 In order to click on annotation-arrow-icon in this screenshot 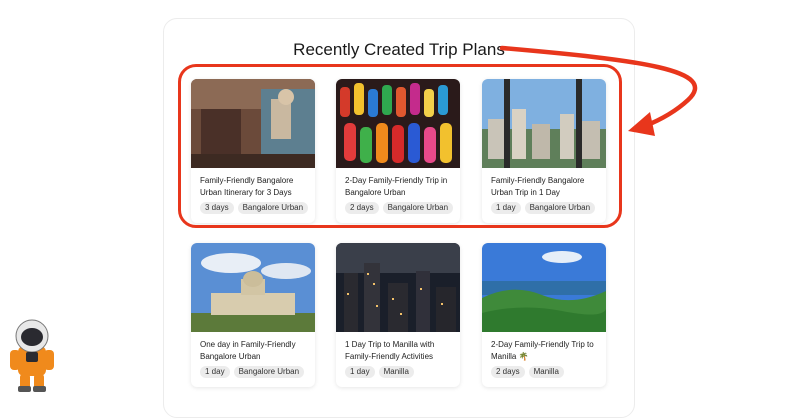, I will do `click(598, 90)`.